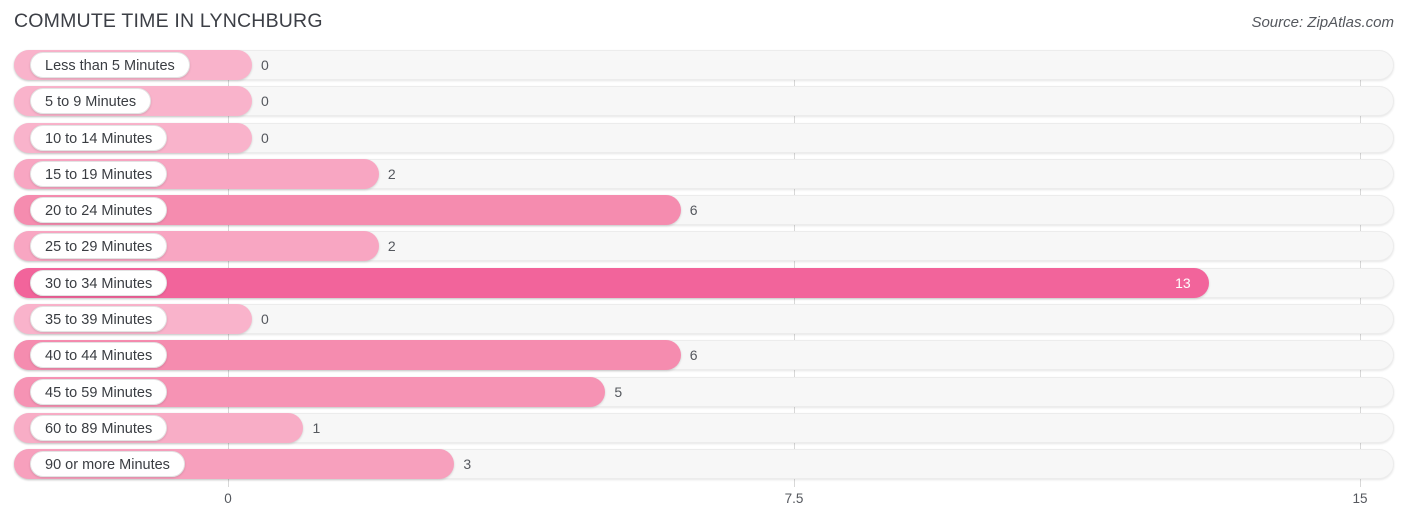 The height and width of the screenshot is (523, 1406). Describe the element at coordinates (168, 21) in the screenshot. I see `page-title: COMMUTE TIME IN LYNCHBURG` at that location.